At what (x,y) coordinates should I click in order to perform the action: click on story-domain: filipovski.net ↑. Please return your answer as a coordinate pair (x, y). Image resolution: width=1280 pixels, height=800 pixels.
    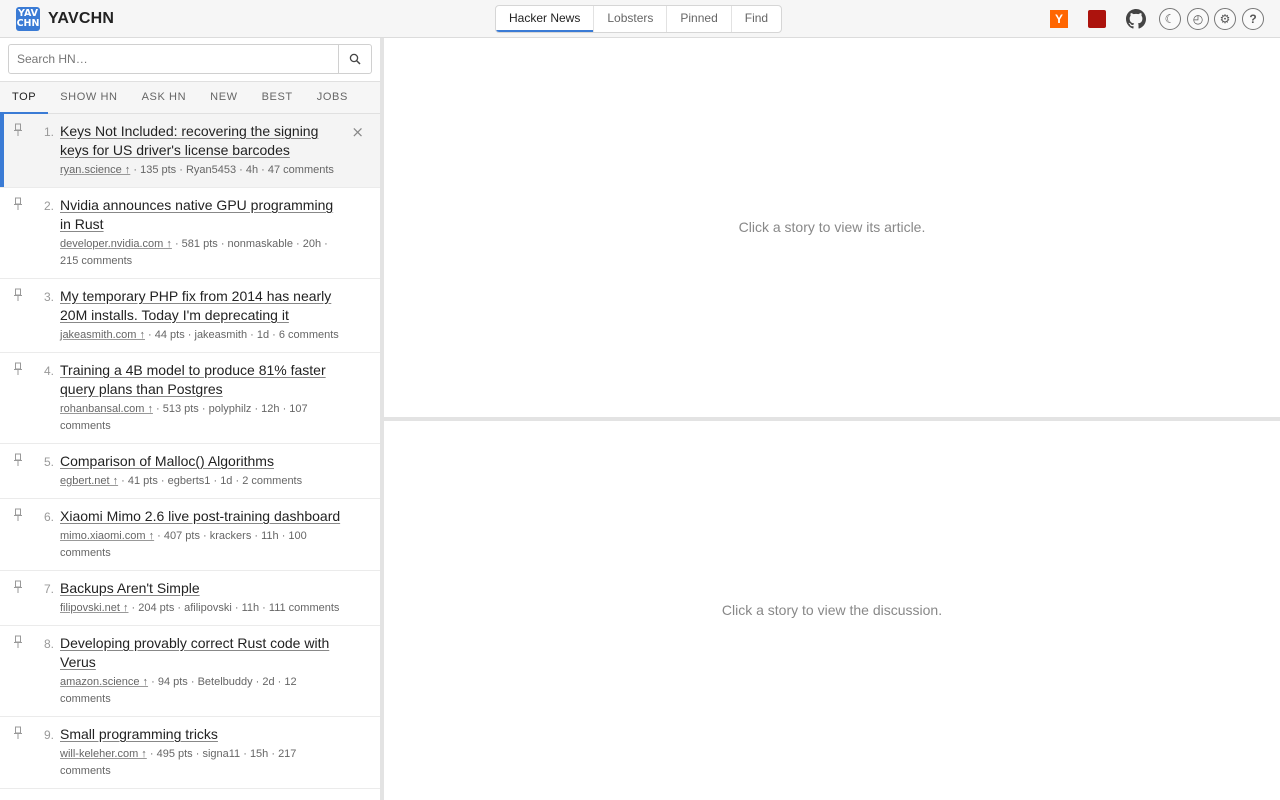
    Looking at the image, I should click on (94, 608).